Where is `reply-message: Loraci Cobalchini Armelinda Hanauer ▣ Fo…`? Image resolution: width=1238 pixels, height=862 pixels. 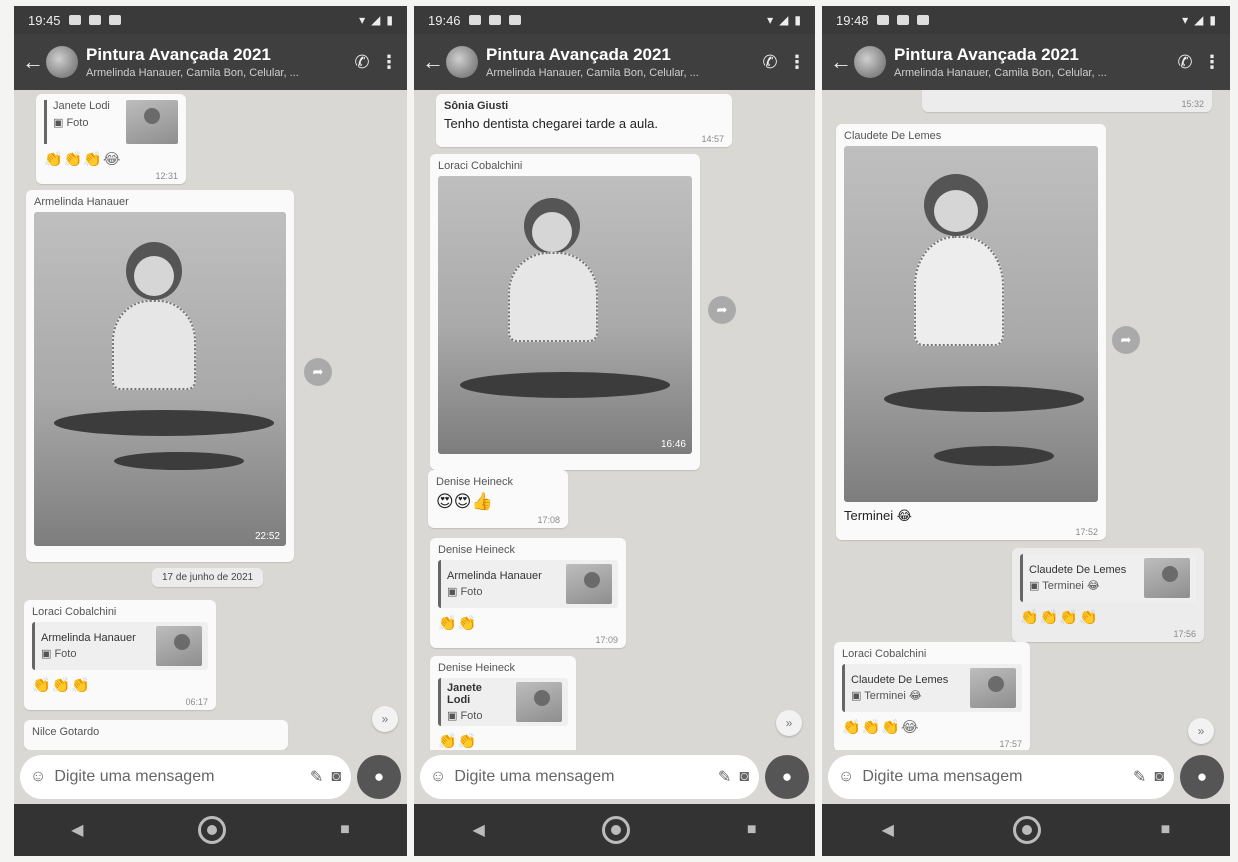 reply-message: Loraci Cobalchini Armelinda Hanauer ▣ Fo… is located at coordinates (120, 655).